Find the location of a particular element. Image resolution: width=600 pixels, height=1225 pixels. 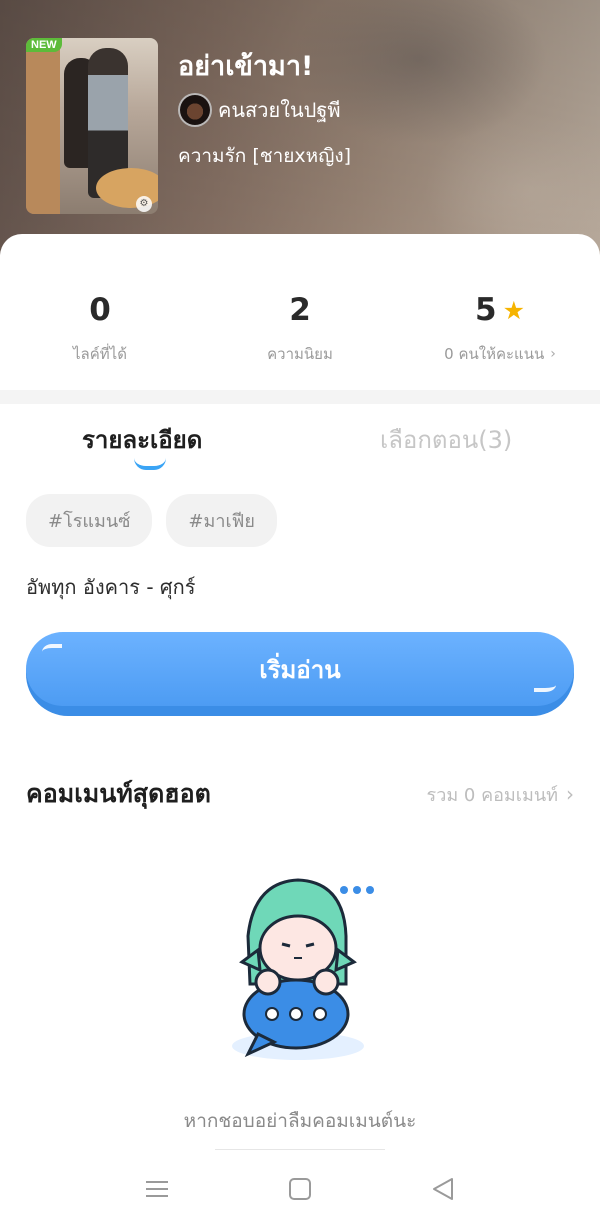

start-reading-button: เริ่มอ่าน is located at coordinates (300, 674).